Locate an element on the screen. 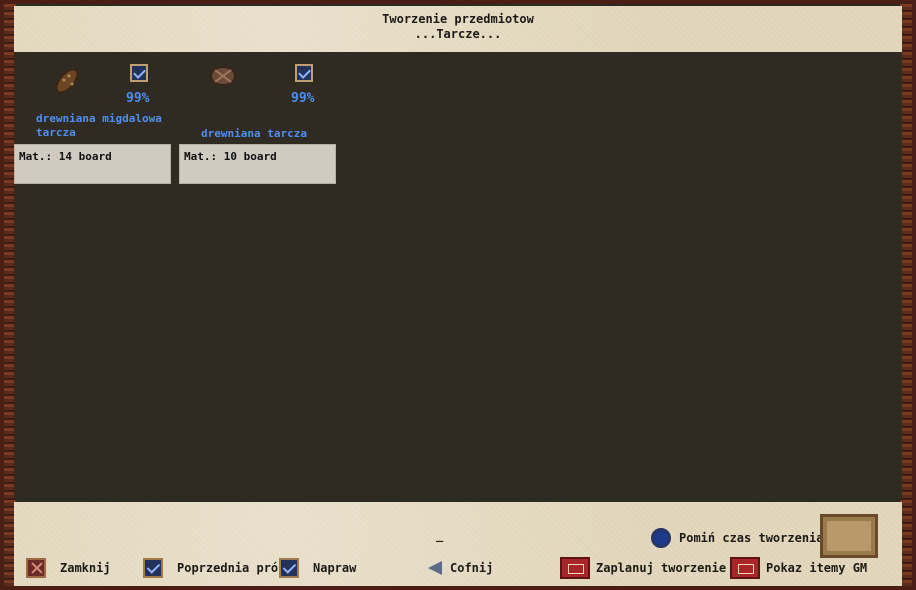 The image size is (916, 590). window-title: Tworzenie przedmiotow is located at coordinates (458, 19).